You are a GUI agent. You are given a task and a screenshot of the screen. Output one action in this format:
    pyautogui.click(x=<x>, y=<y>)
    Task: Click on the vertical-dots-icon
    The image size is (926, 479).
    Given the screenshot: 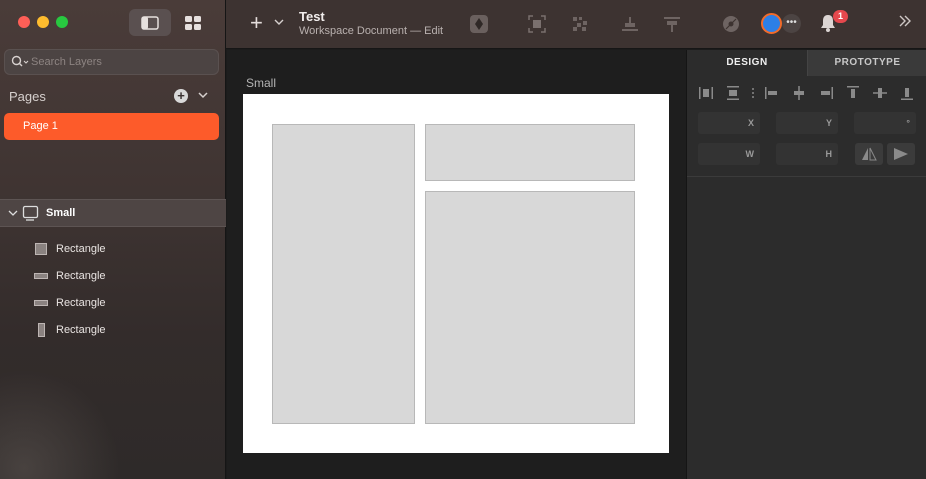 What is the action you would take?
    pyautogui.click(x=753, y=93)
    